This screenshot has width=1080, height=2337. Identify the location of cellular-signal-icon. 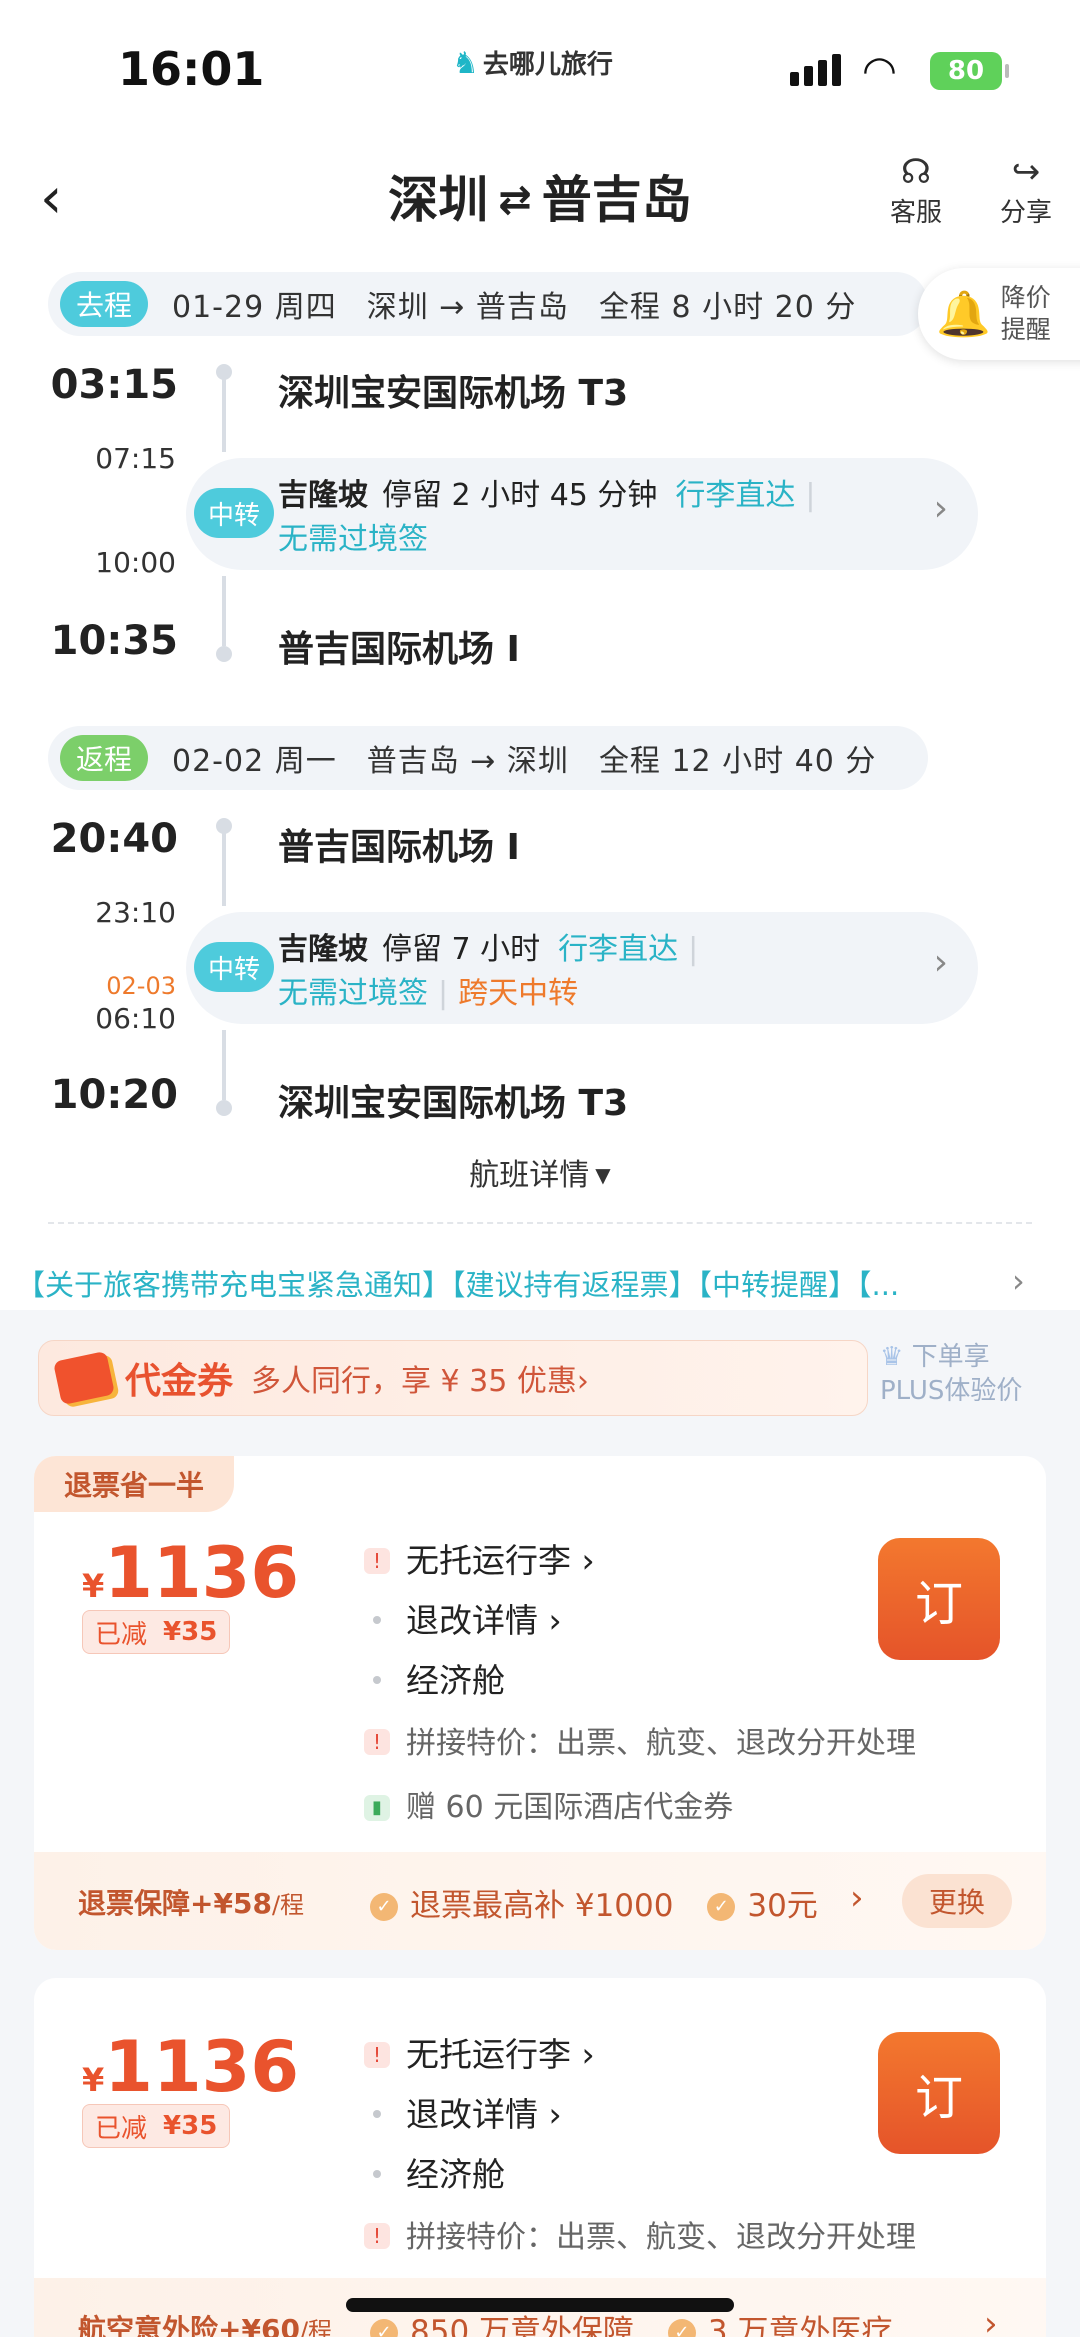
(815, 70).